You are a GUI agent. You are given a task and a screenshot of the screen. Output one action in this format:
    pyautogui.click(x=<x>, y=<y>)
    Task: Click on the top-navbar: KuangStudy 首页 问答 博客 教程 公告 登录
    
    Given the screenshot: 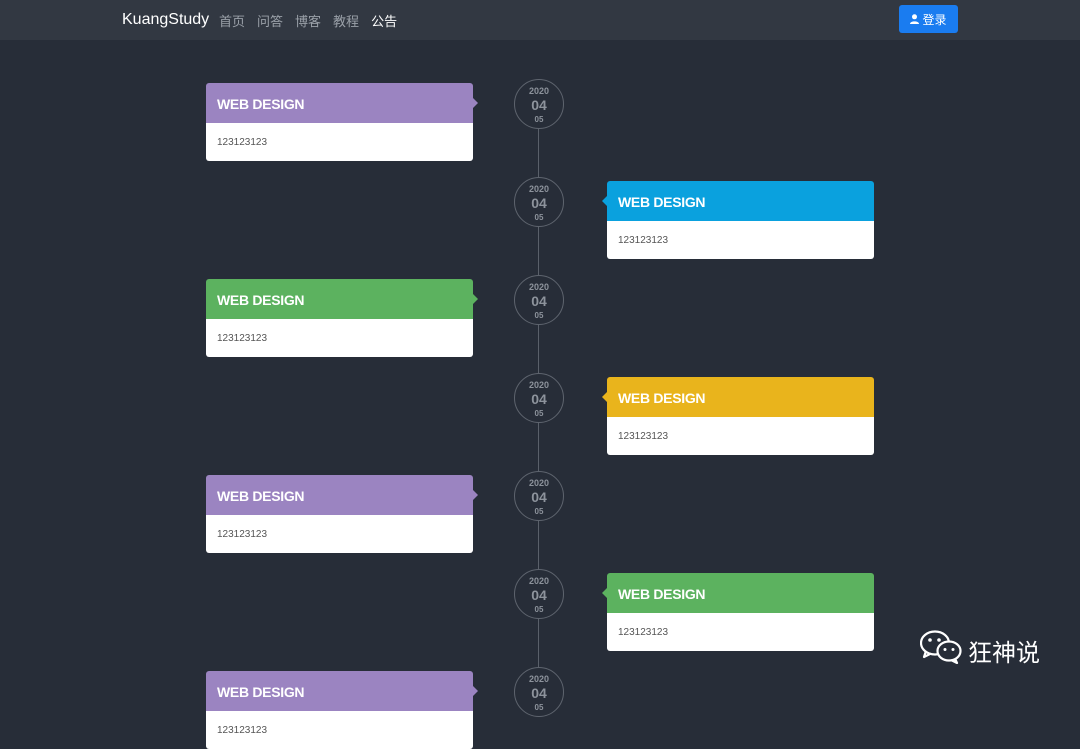 What is the action you would take?
    pyautogui.click(x=540, y=20)
    